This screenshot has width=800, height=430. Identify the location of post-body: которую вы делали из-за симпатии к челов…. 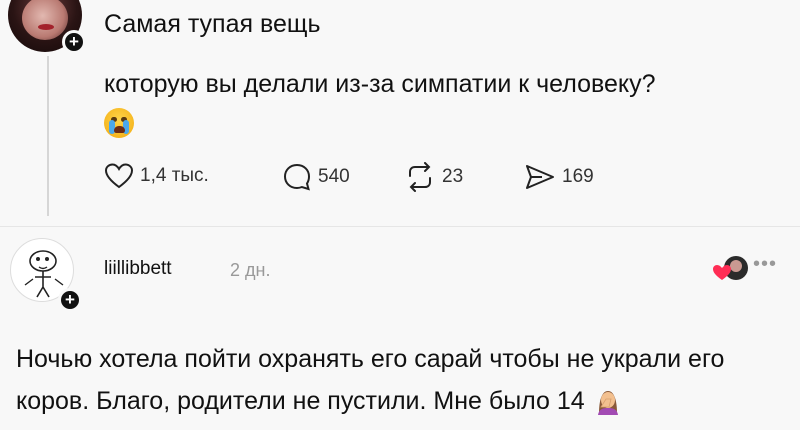
(380, 84).